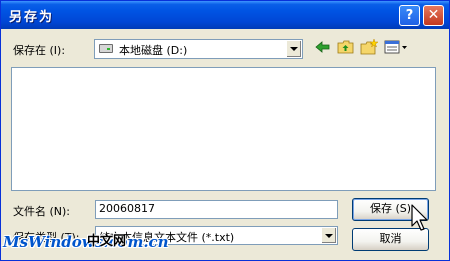 The height and width of the screenshot is (261, 450). What do you see at coordinates (107, 241) in the screenshot?
I see `watermark-cn: 中文网` at bounding box center [107, 241].